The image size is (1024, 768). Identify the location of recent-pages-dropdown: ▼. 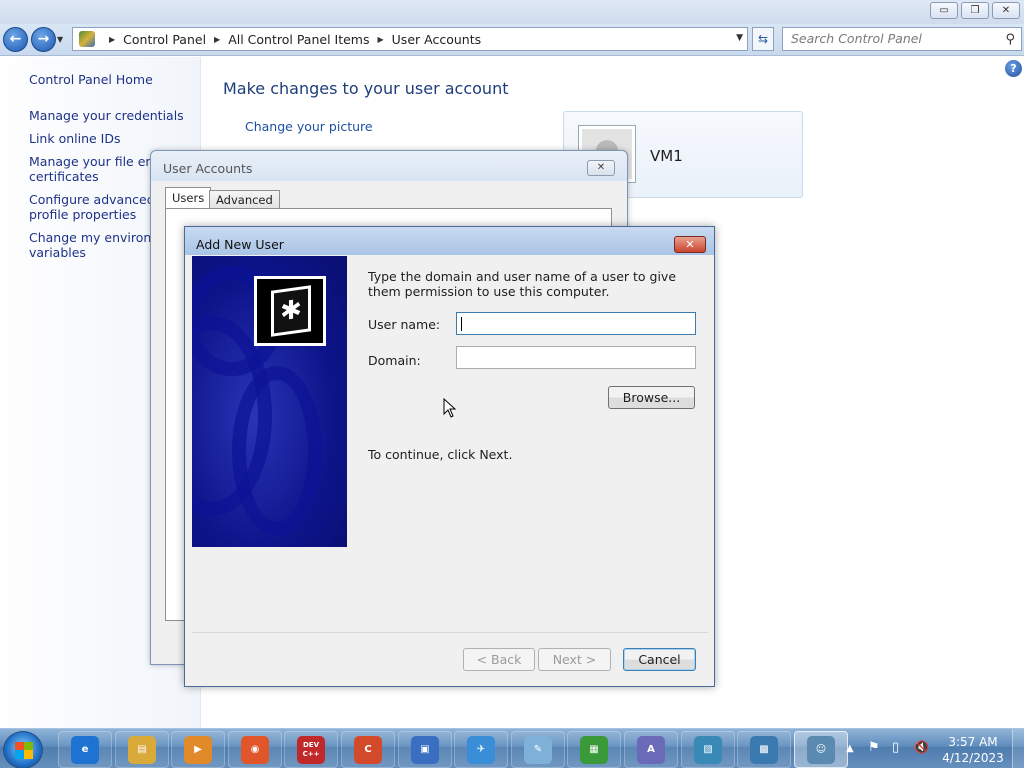
(60, 39).